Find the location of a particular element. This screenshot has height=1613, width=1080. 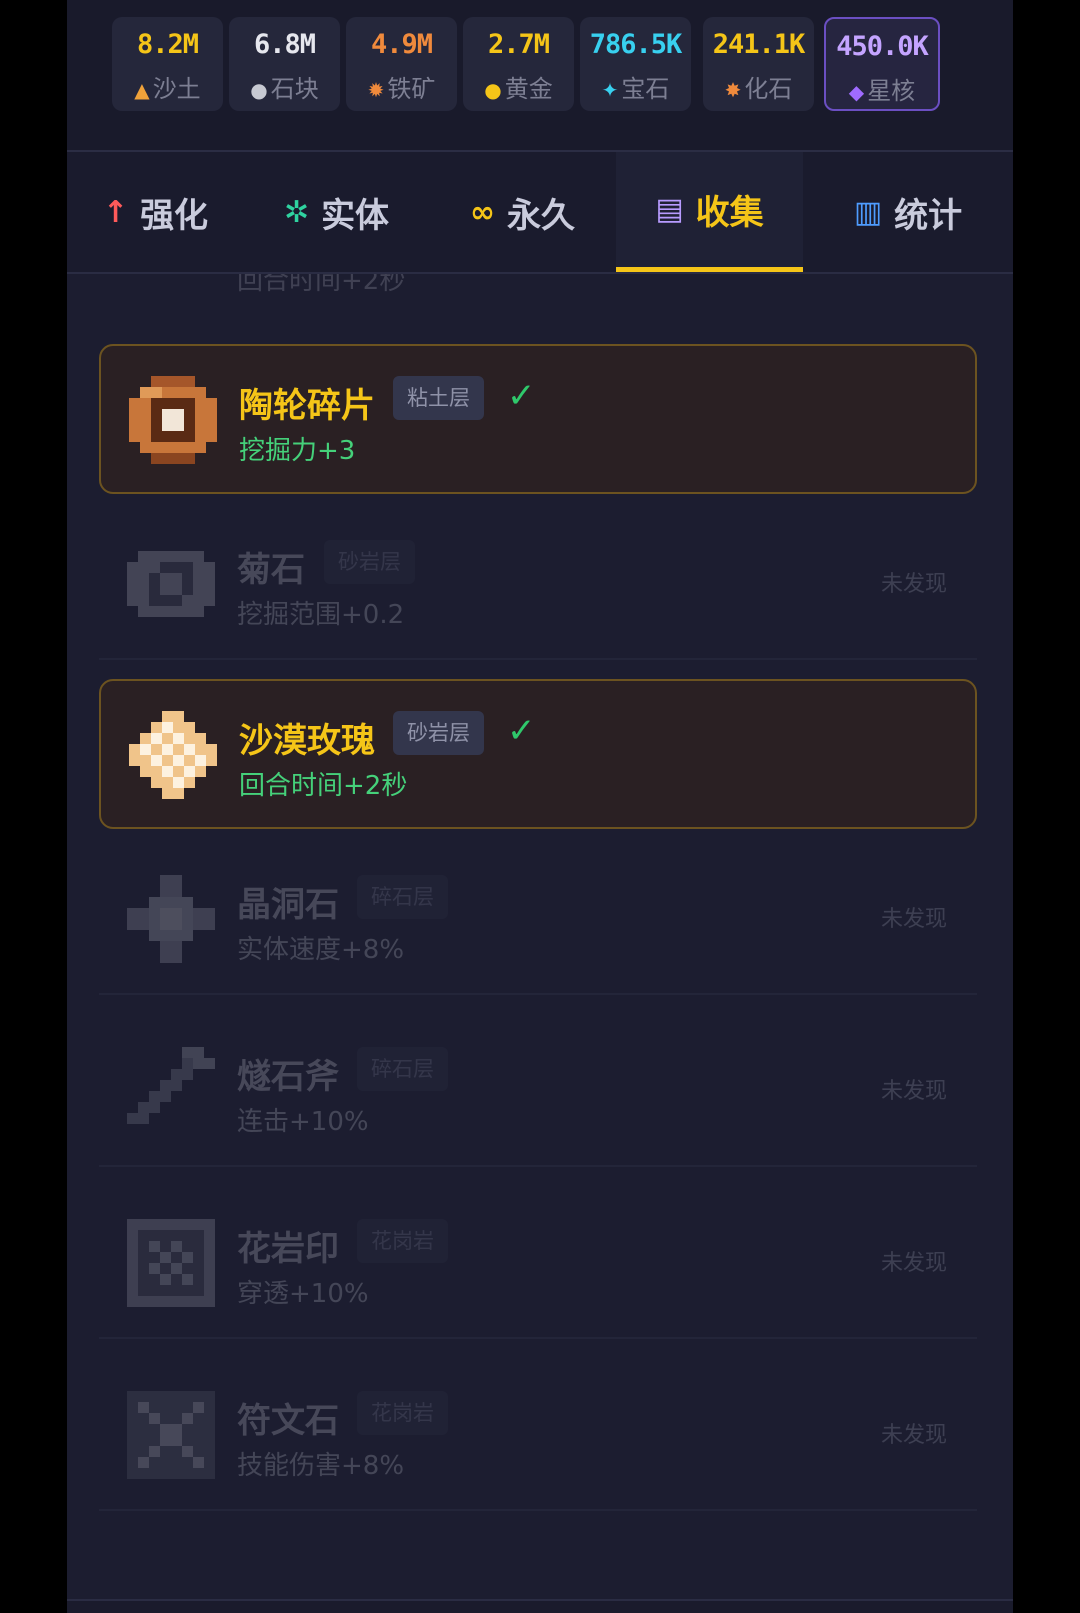

star-core-icon: ◆ is located at coordinates (856, 92).